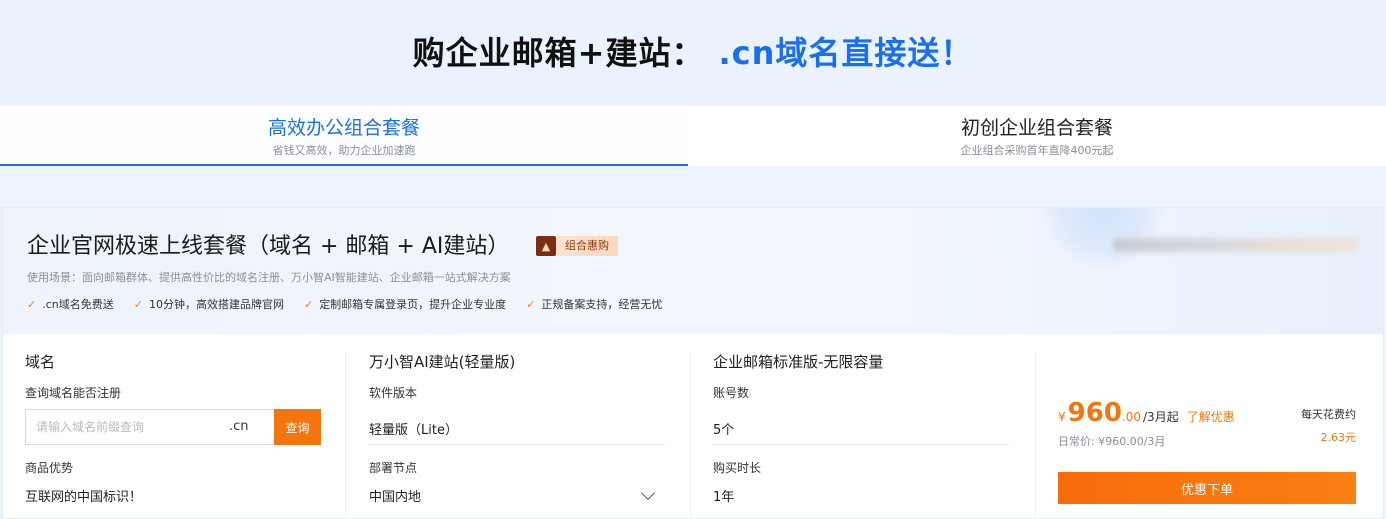  What do you see at coordinates (863, 426) in the screenshot?
I see `mail-column: 企业邮箱标准版-无限容量 账号数 5个 购买时长 1年` at bounding box center [863, 426].